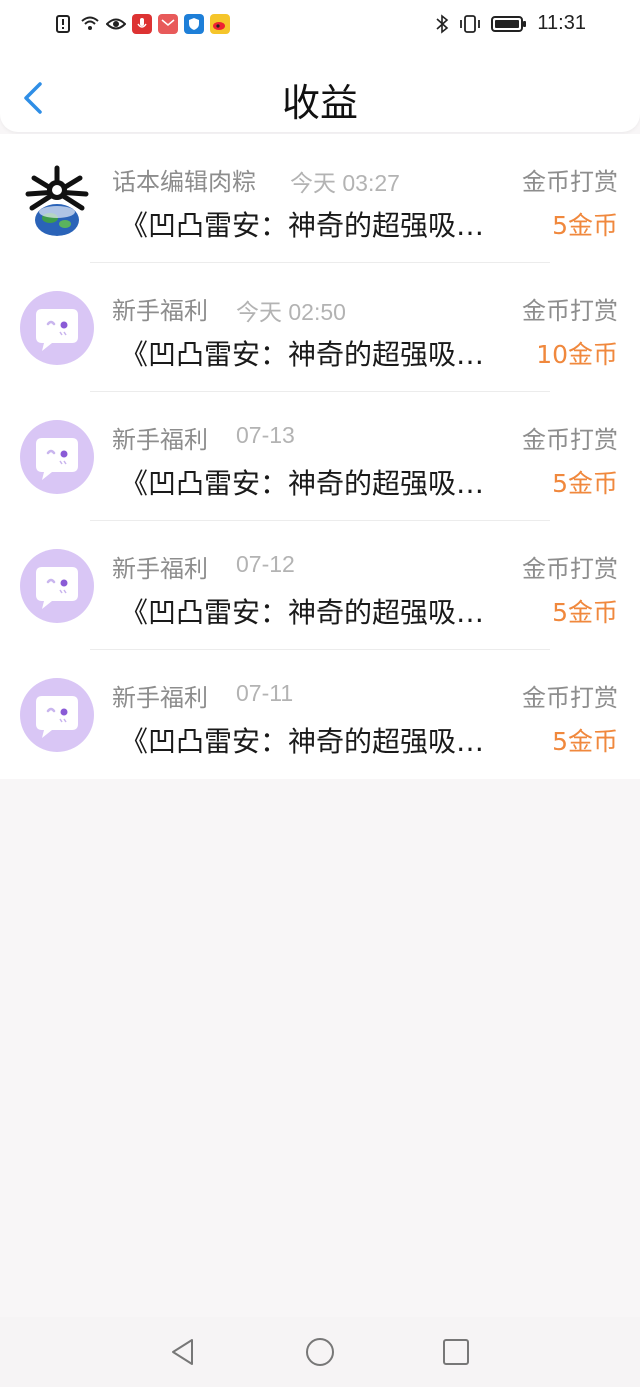 The width and height of the screenshot is (640, 1387). I want to click on vibrate-icon, so click(470, 23).